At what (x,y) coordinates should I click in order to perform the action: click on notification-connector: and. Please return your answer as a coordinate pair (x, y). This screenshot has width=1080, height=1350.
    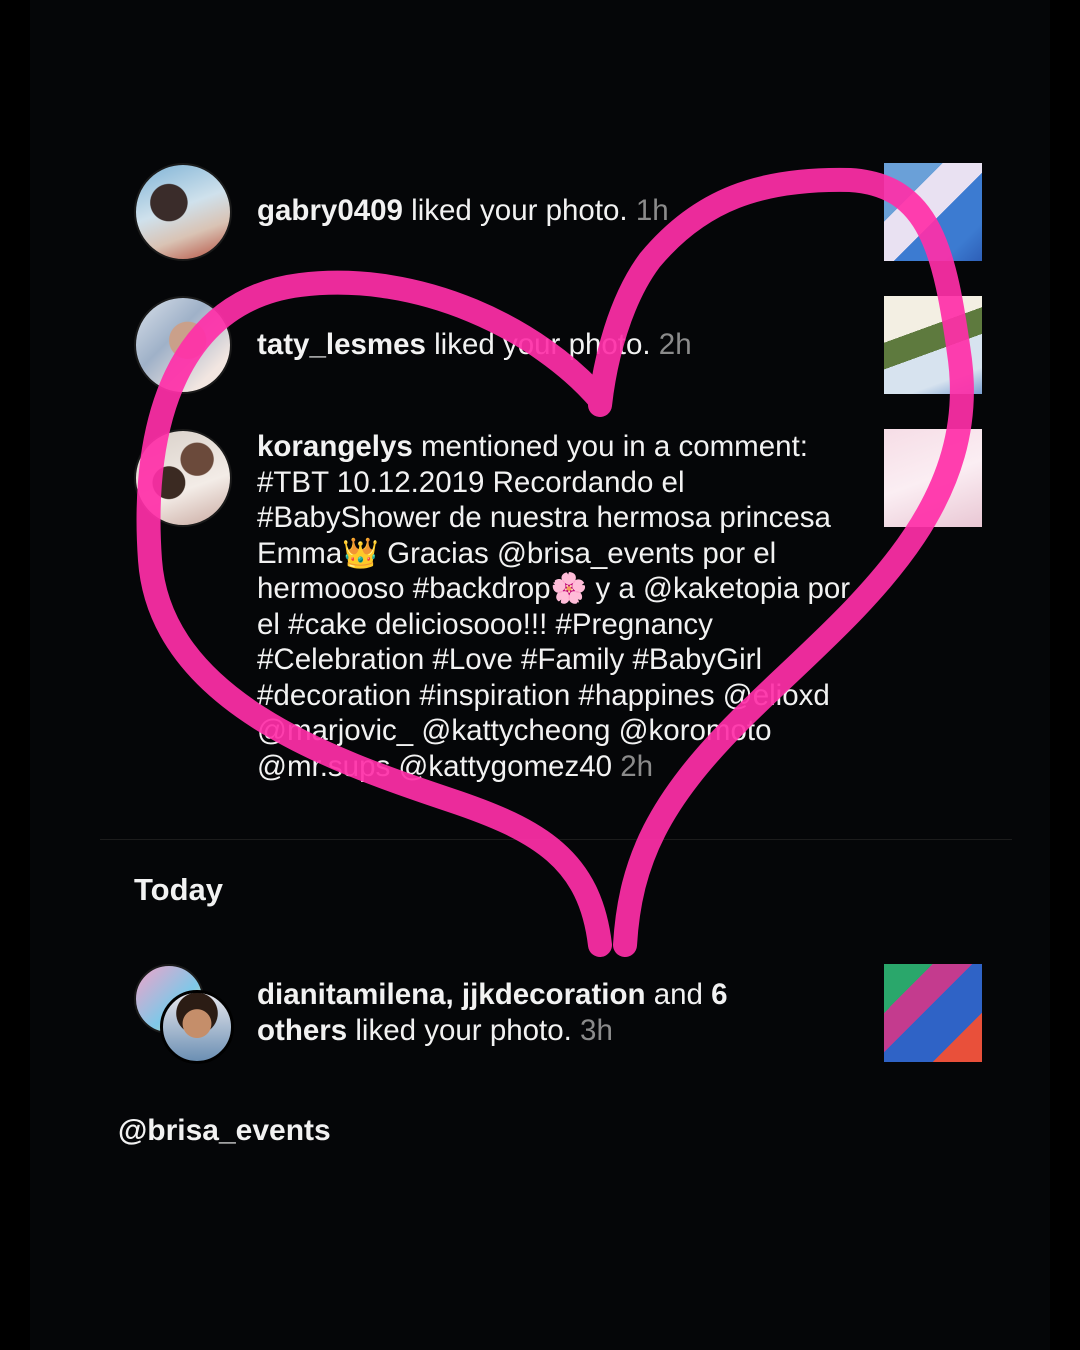
    Looking at the image, I should click on (678, 994).